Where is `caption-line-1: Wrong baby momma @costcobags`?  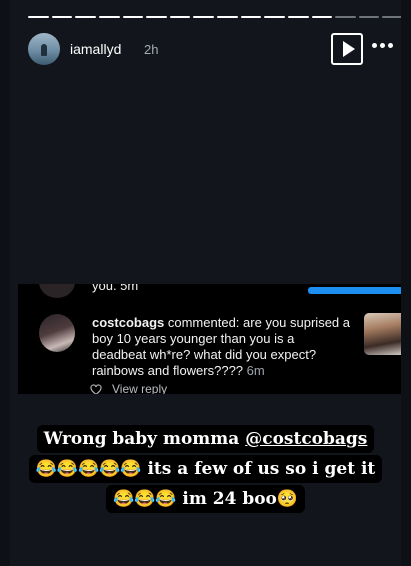 caption-line-1: Wrong baby momma @costcobags is located at coordinates (205, 439).